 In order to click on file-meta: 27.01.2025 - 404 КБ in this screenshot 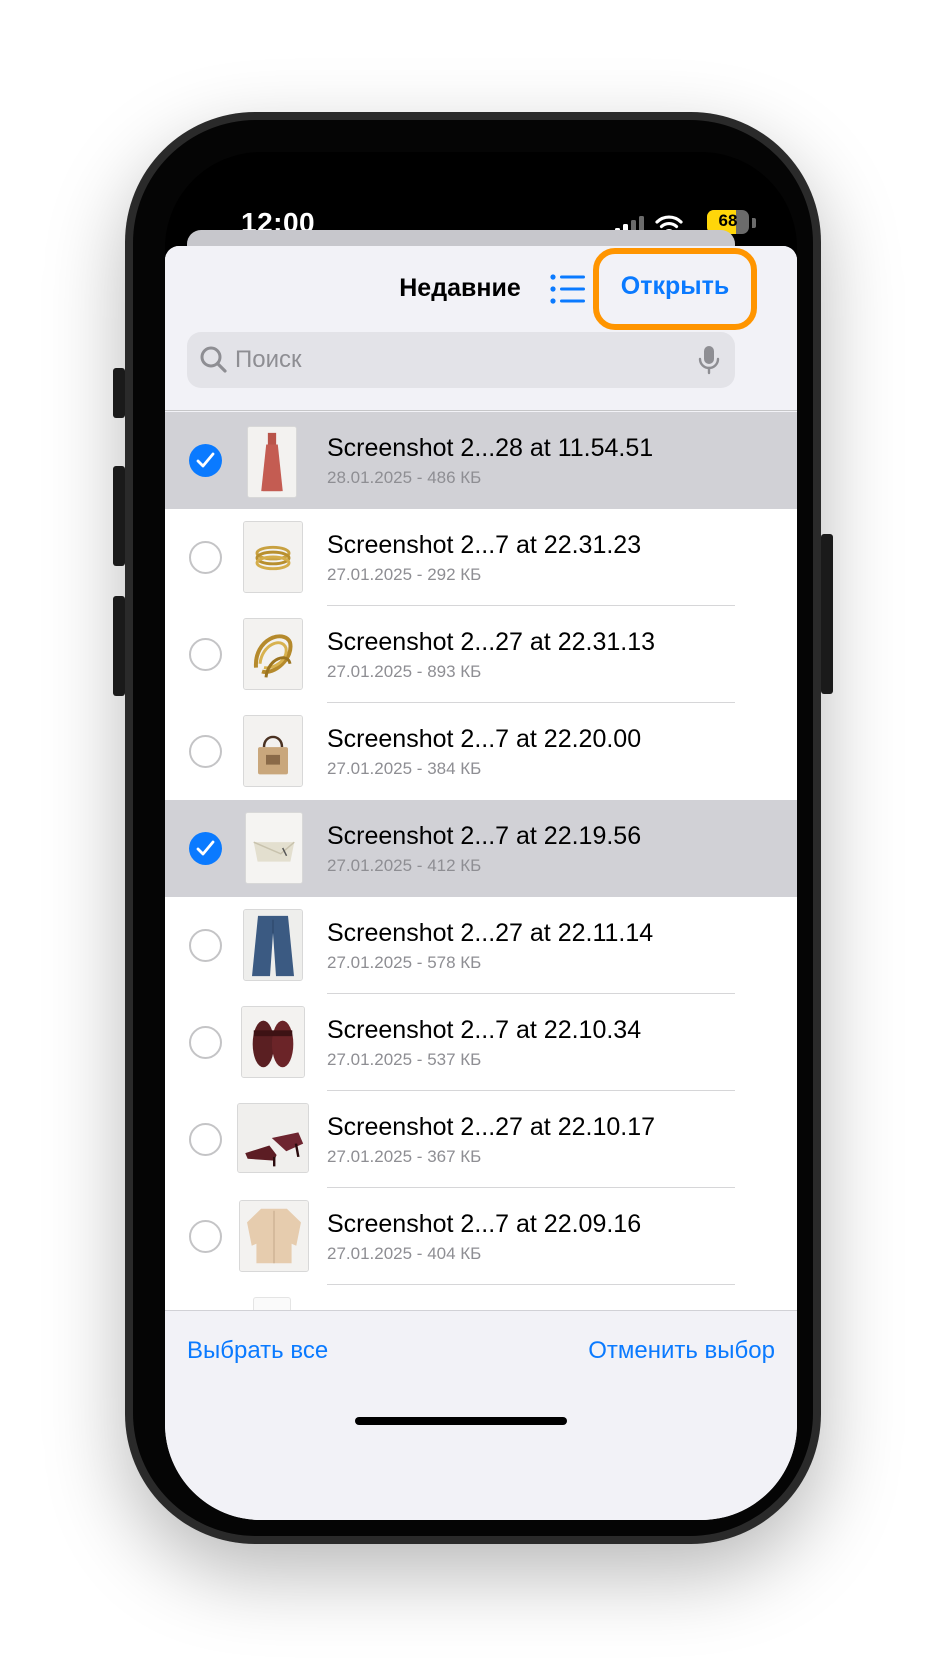, I will do `click(404, 1253)`.